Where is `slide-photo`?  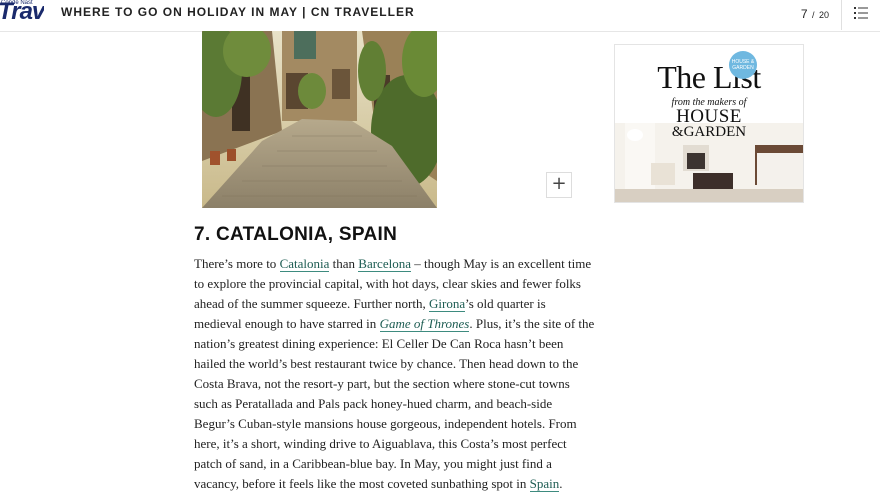 slide-photo is located at coordinates (319, 119).